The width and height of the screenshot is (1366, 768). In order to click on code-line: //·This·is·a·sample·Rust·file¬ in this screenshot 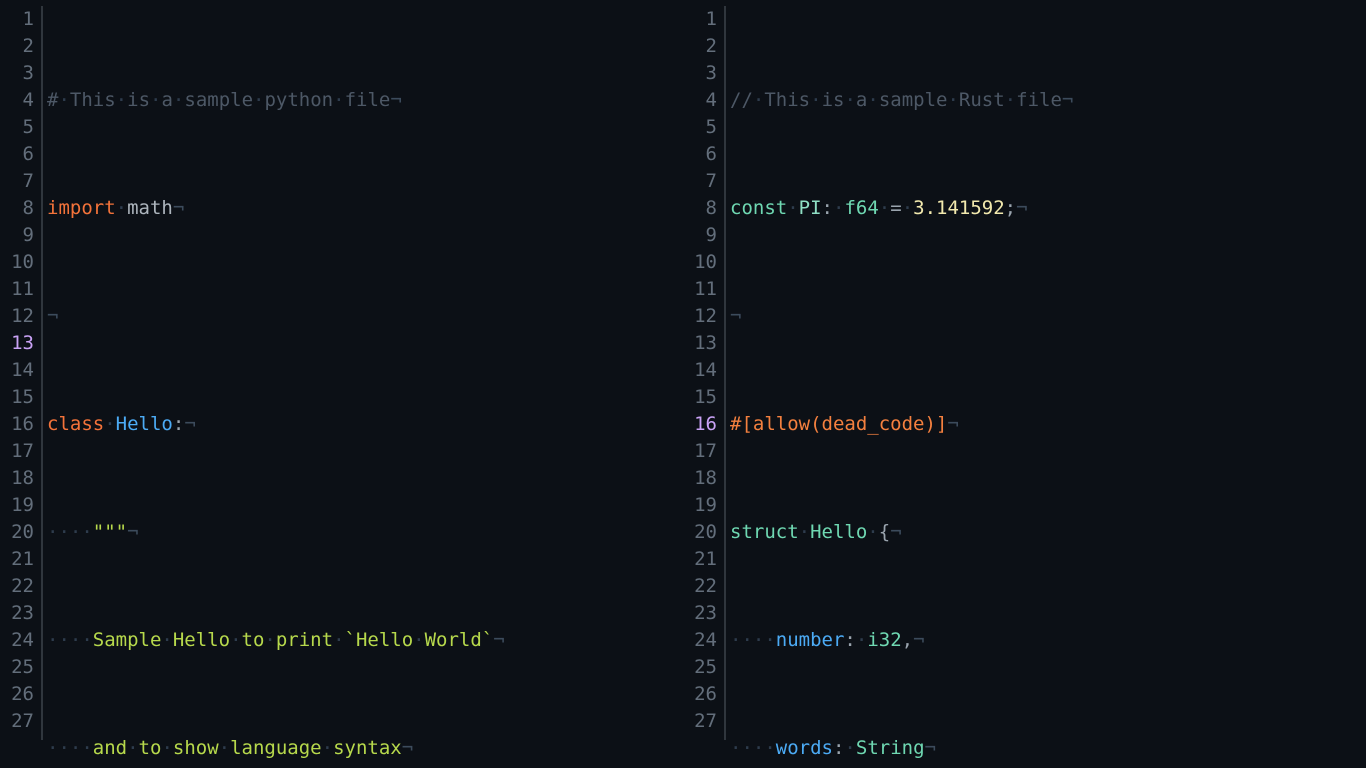, I will do `click(902, 100)`.